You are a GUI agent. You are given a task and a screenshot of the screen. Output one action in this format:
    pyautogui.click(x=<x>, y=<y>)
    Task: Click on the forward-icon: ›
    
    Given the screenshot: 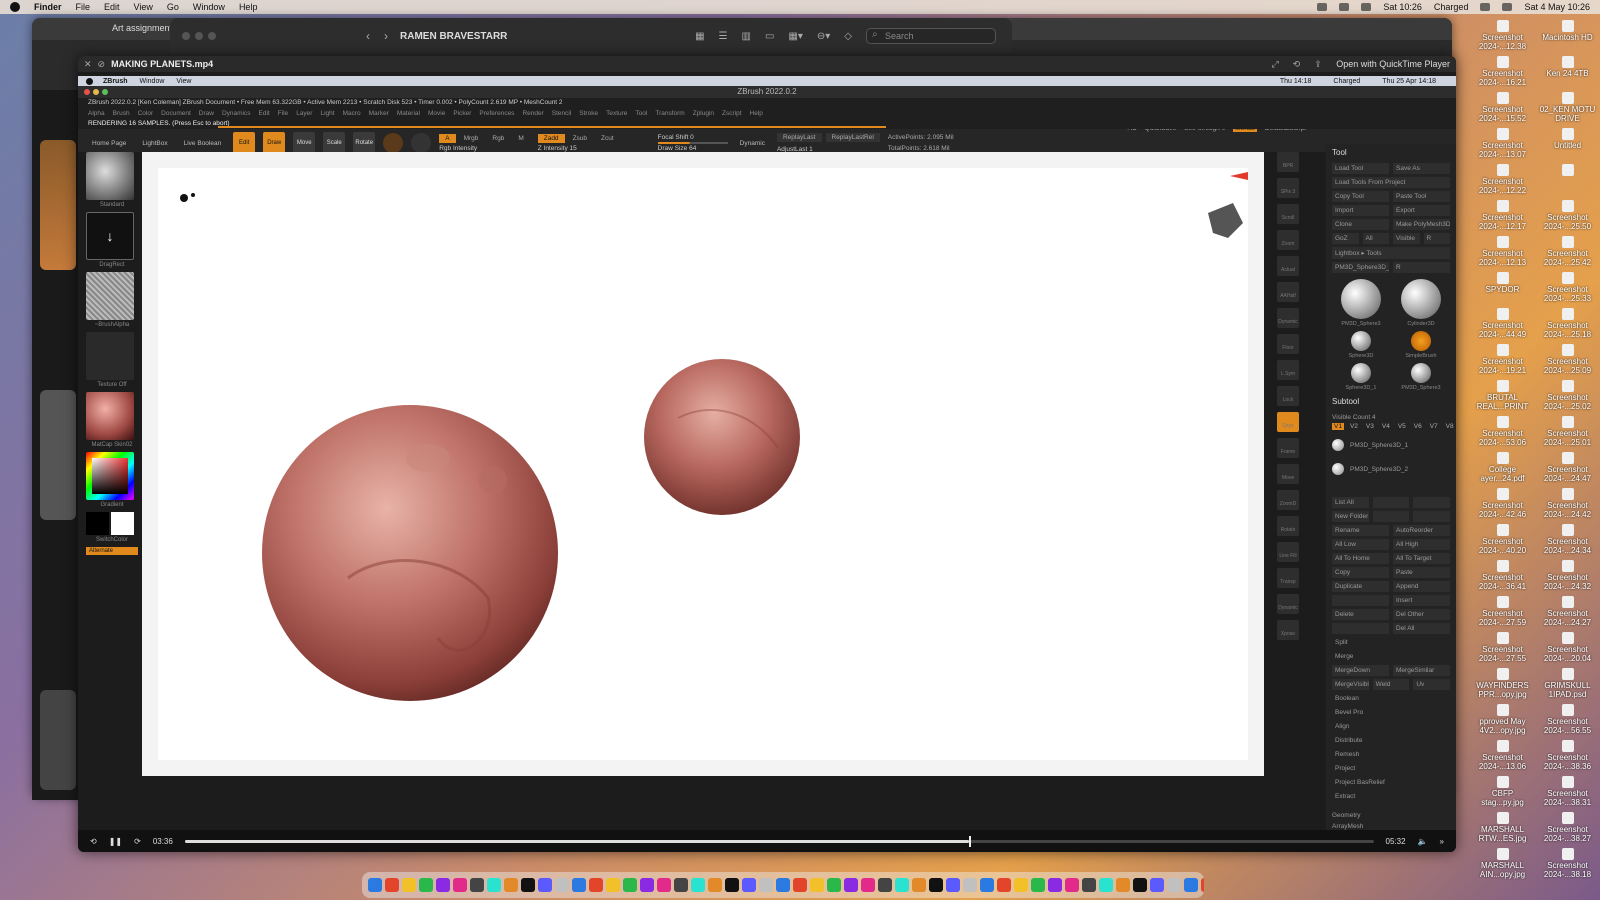 What is the action you would take?
    pyautogui.click(x=386, y=36)
    